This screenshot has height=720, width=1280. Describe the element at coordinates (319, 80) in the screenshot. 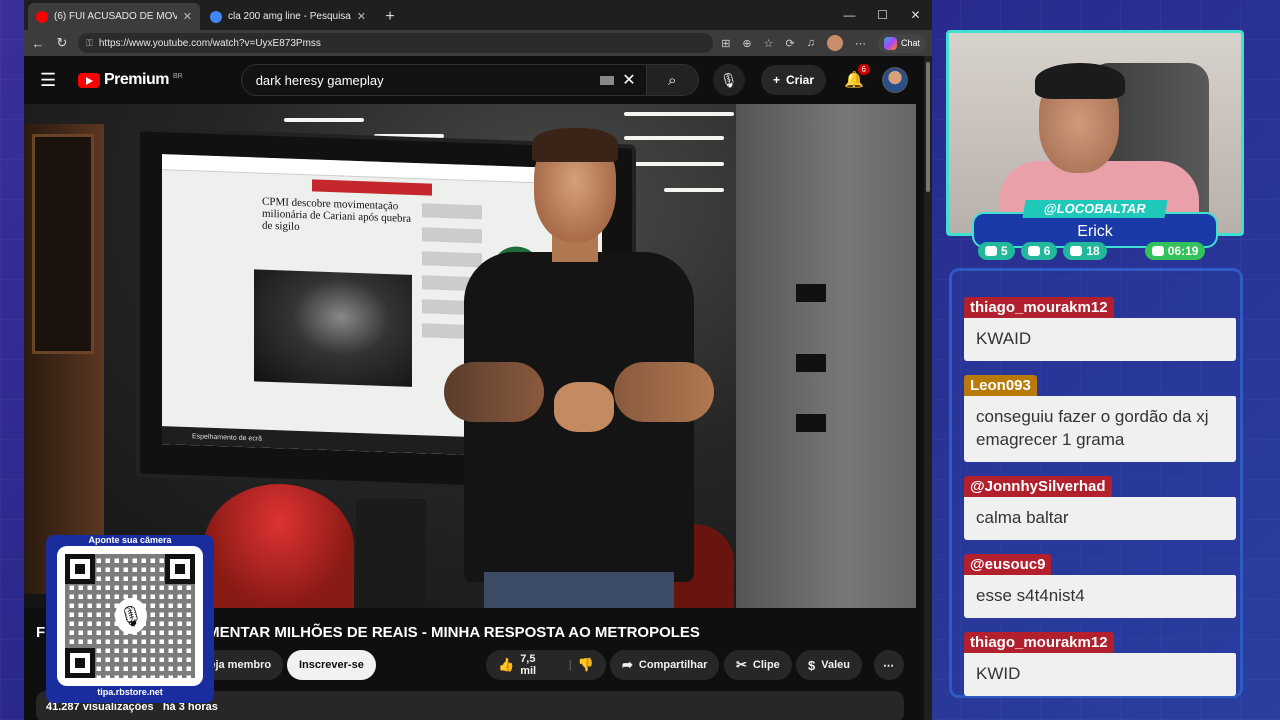

I see `search-query: dark heresy gameplay` at that location.